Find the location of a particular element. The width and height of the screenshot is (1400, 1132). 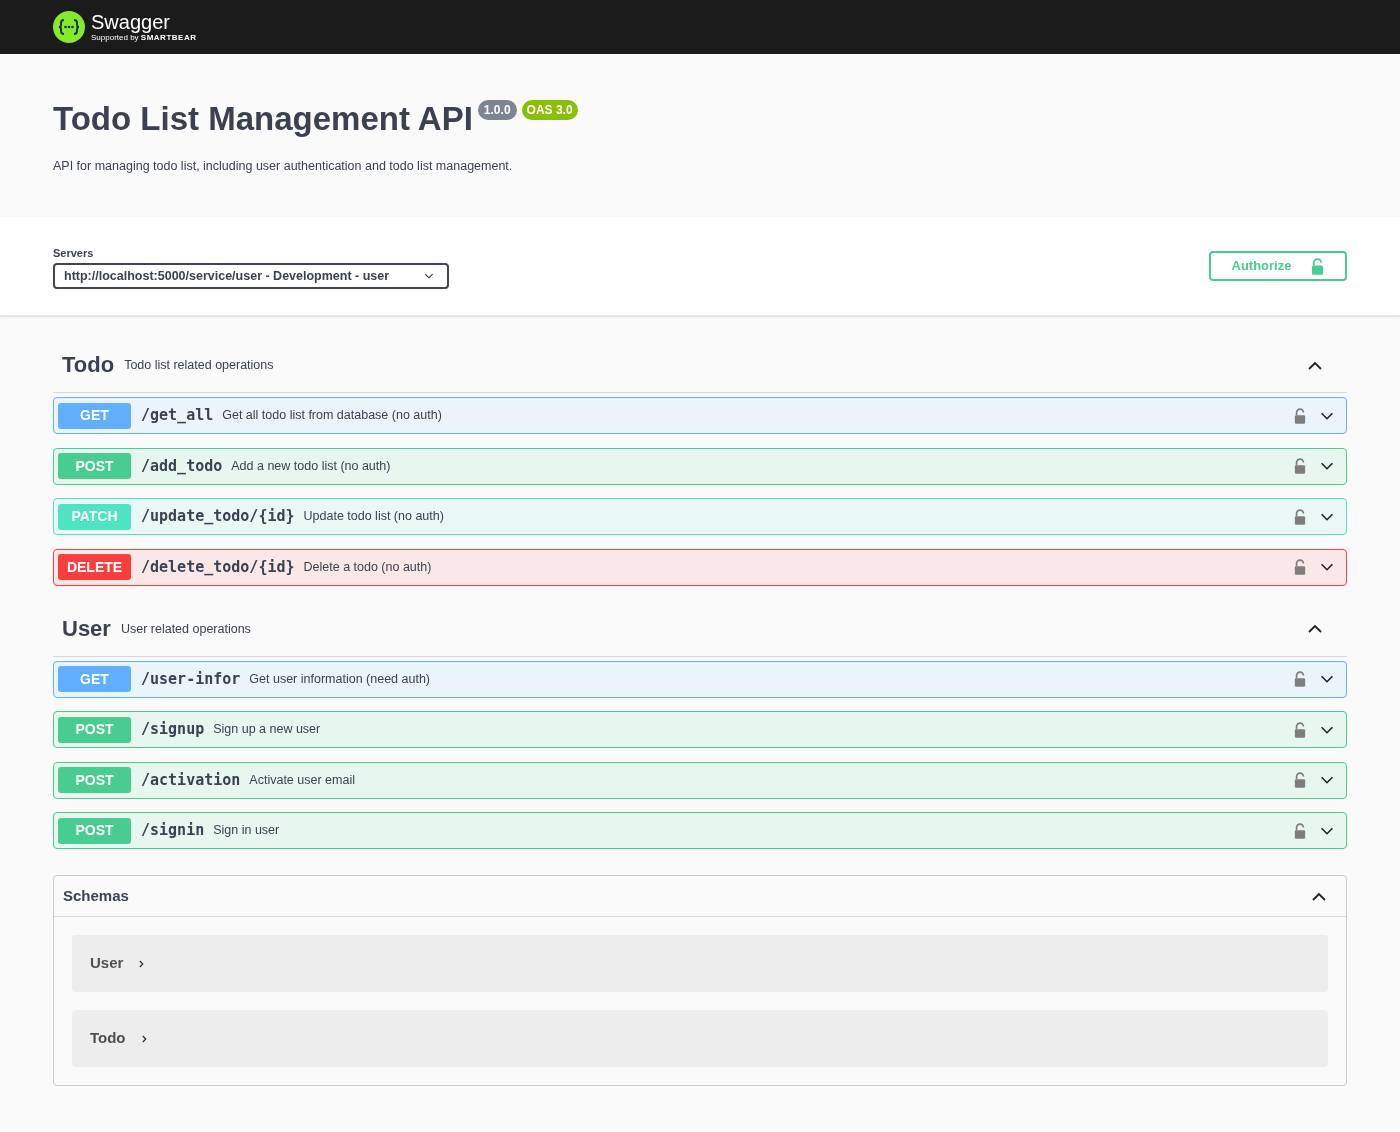

version-badge: 1.0.0 is located at coordinates (497, 110).